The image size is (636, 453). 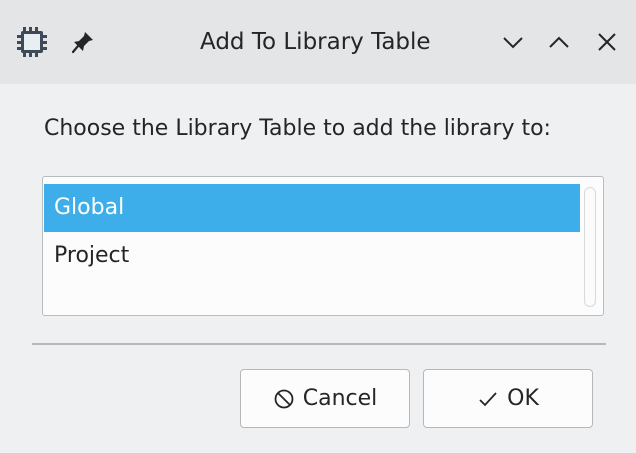 I want to click on list-scrollbar, so click(x=590, y=247).